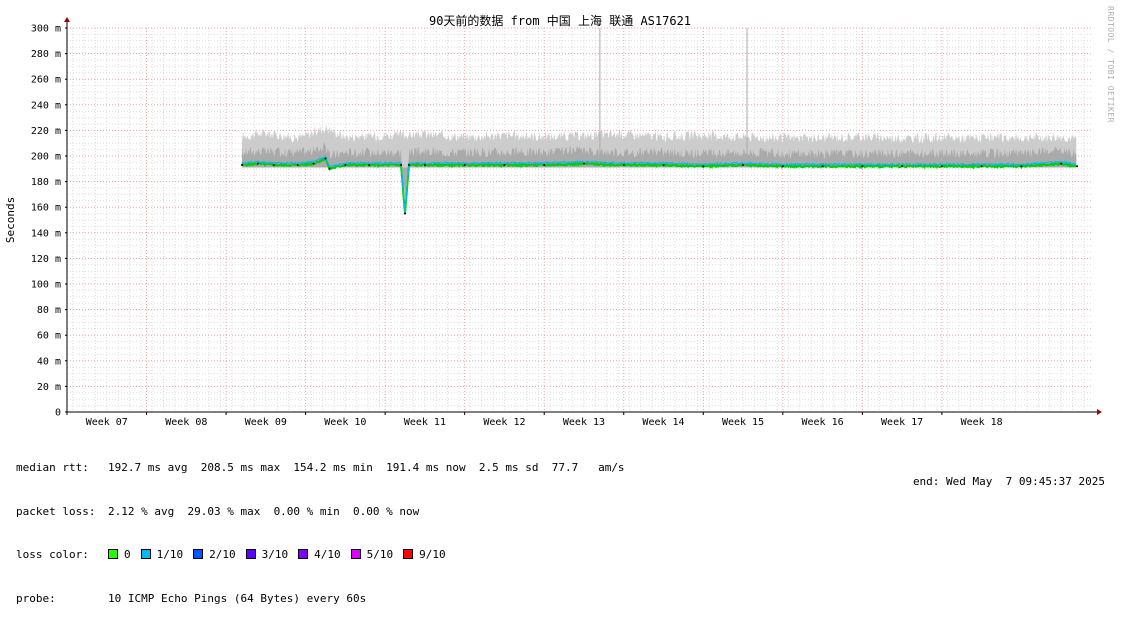 This screenshot has width=1121, height=621. I want to click on loss-color-value: 4/10, so click(327, 554).